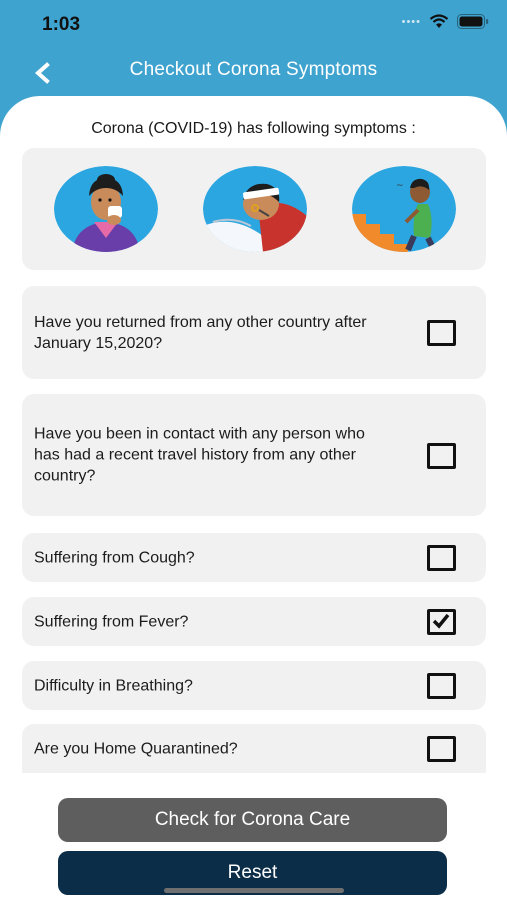 The width and height of the screenshot is (507, 900). What do you see at coordinates (441, 333) in the screenshot?
I see `checkbox-returned-from-abroad` at bounding box center [441, 333].